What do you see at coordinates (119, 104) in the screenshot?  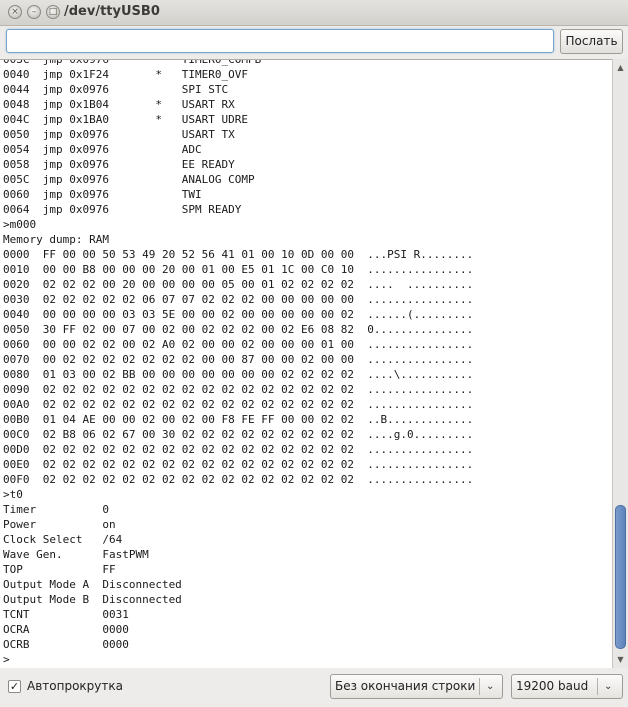 I see `console-line: 0048 jmp 0x1B04 * USART RX` at bounding box center [119, 104].